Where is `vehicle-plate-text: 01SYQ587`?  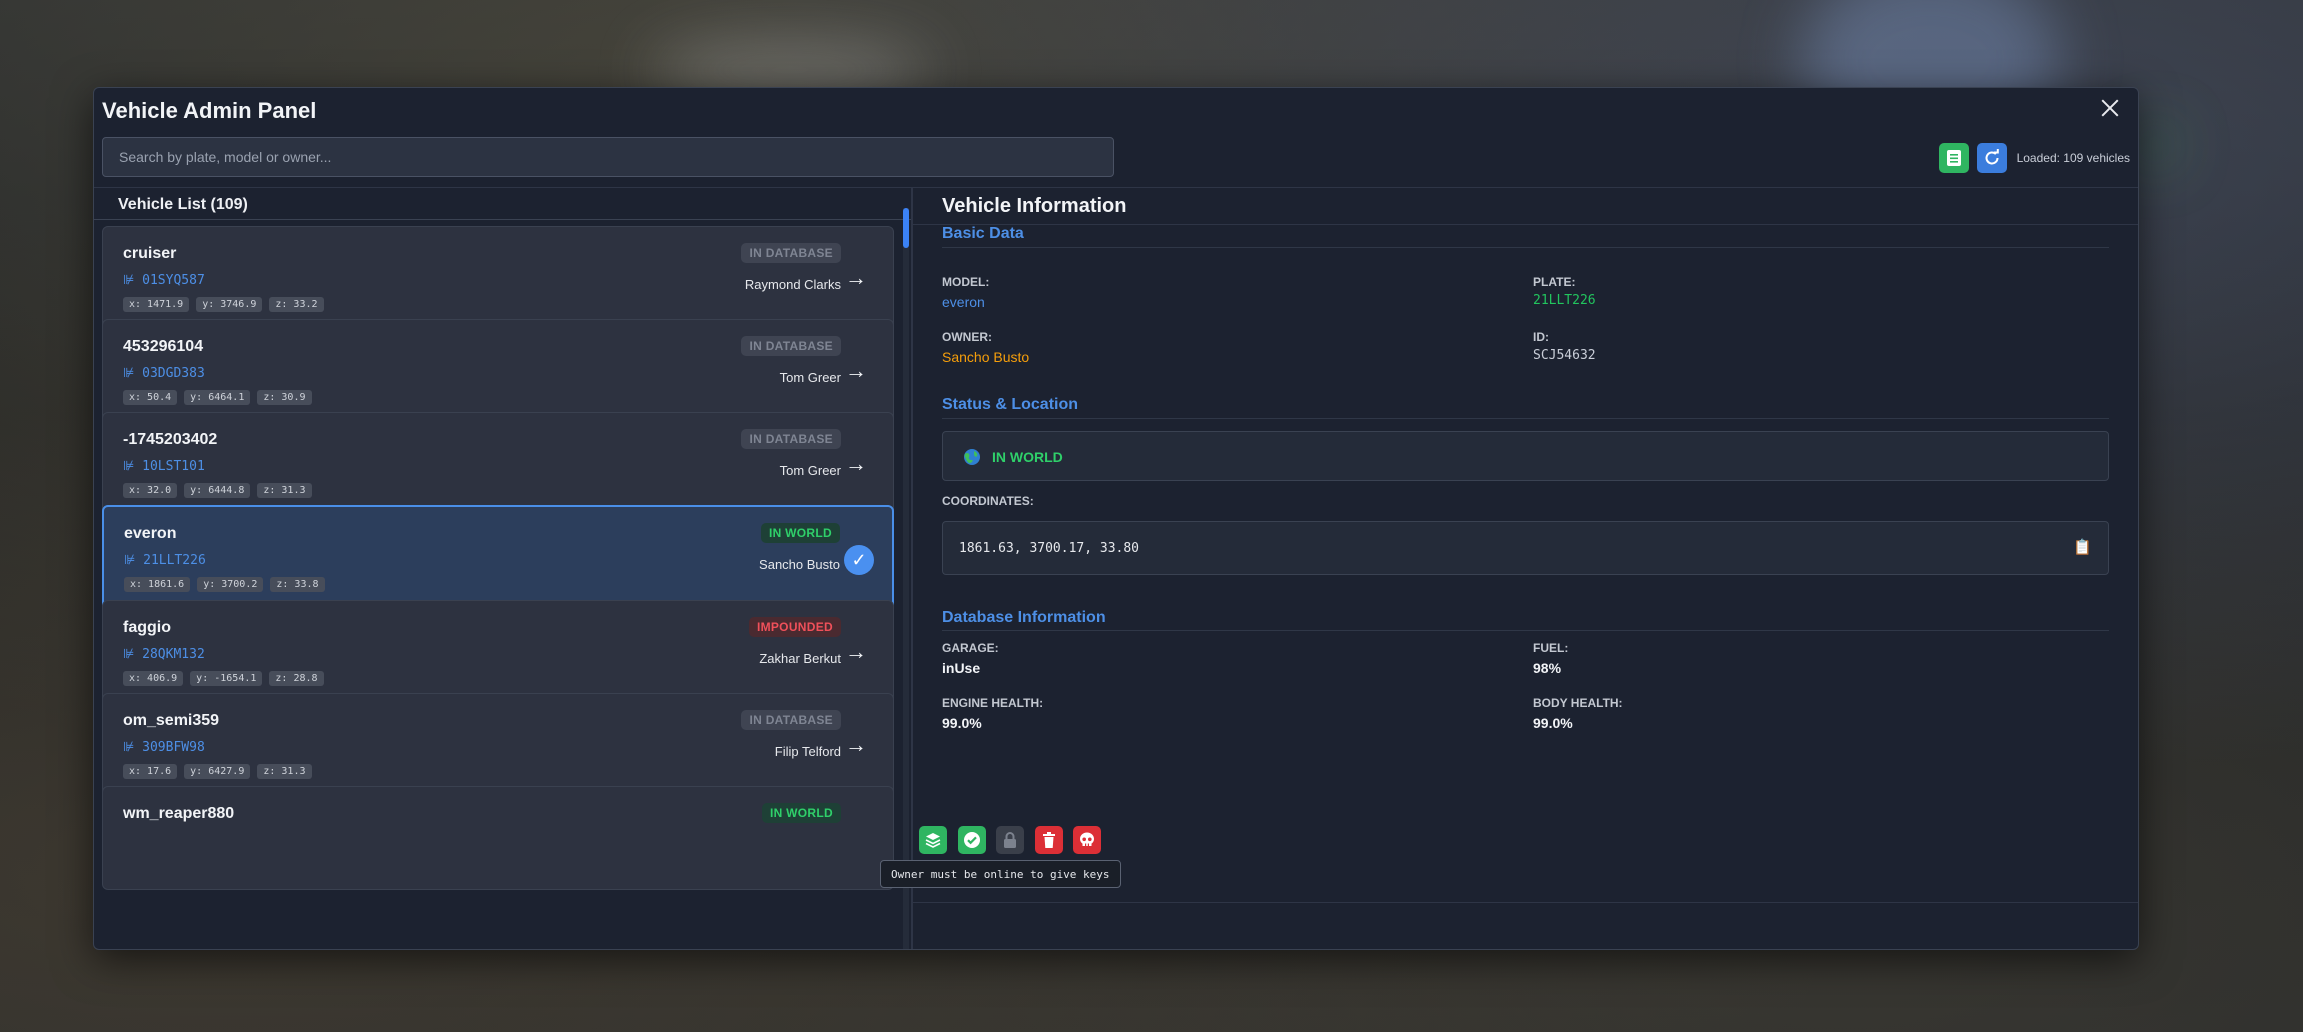 vehicle-plate-text: 01SYQ587 is located at coordinates (173, 280).